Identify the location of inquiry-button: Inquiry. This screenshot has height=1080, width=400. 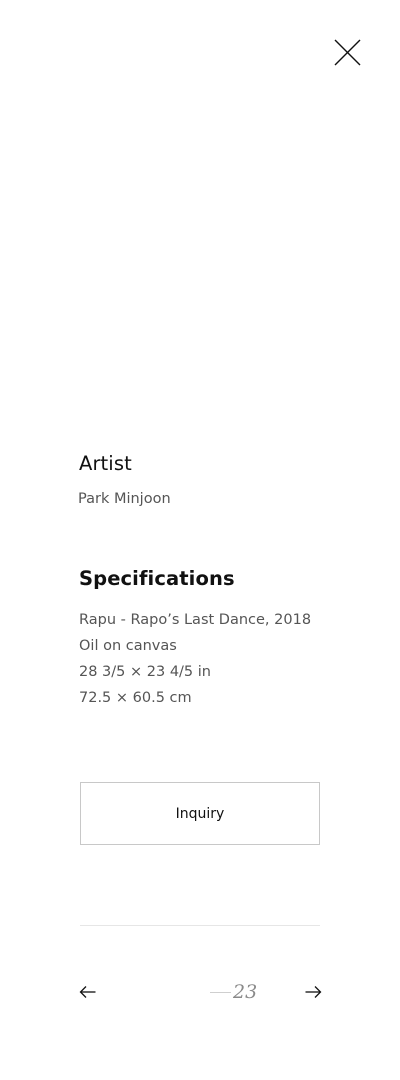
(200, 813).